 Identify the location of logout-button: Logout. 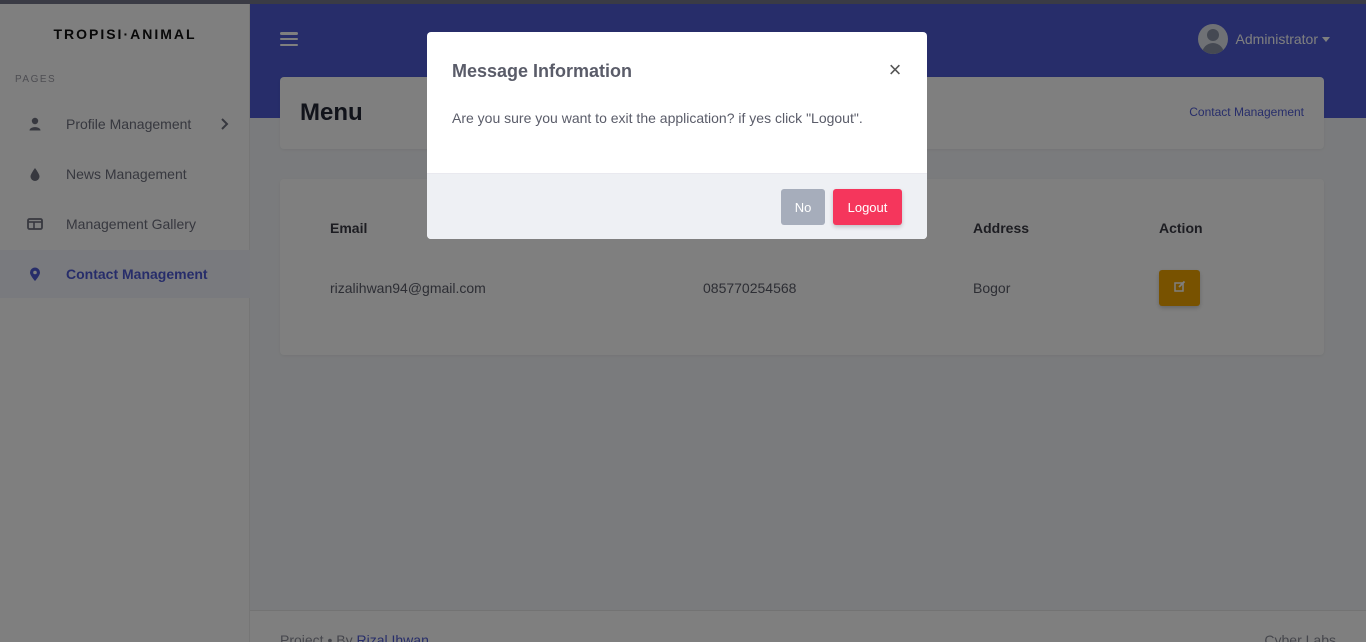
(867, 207).